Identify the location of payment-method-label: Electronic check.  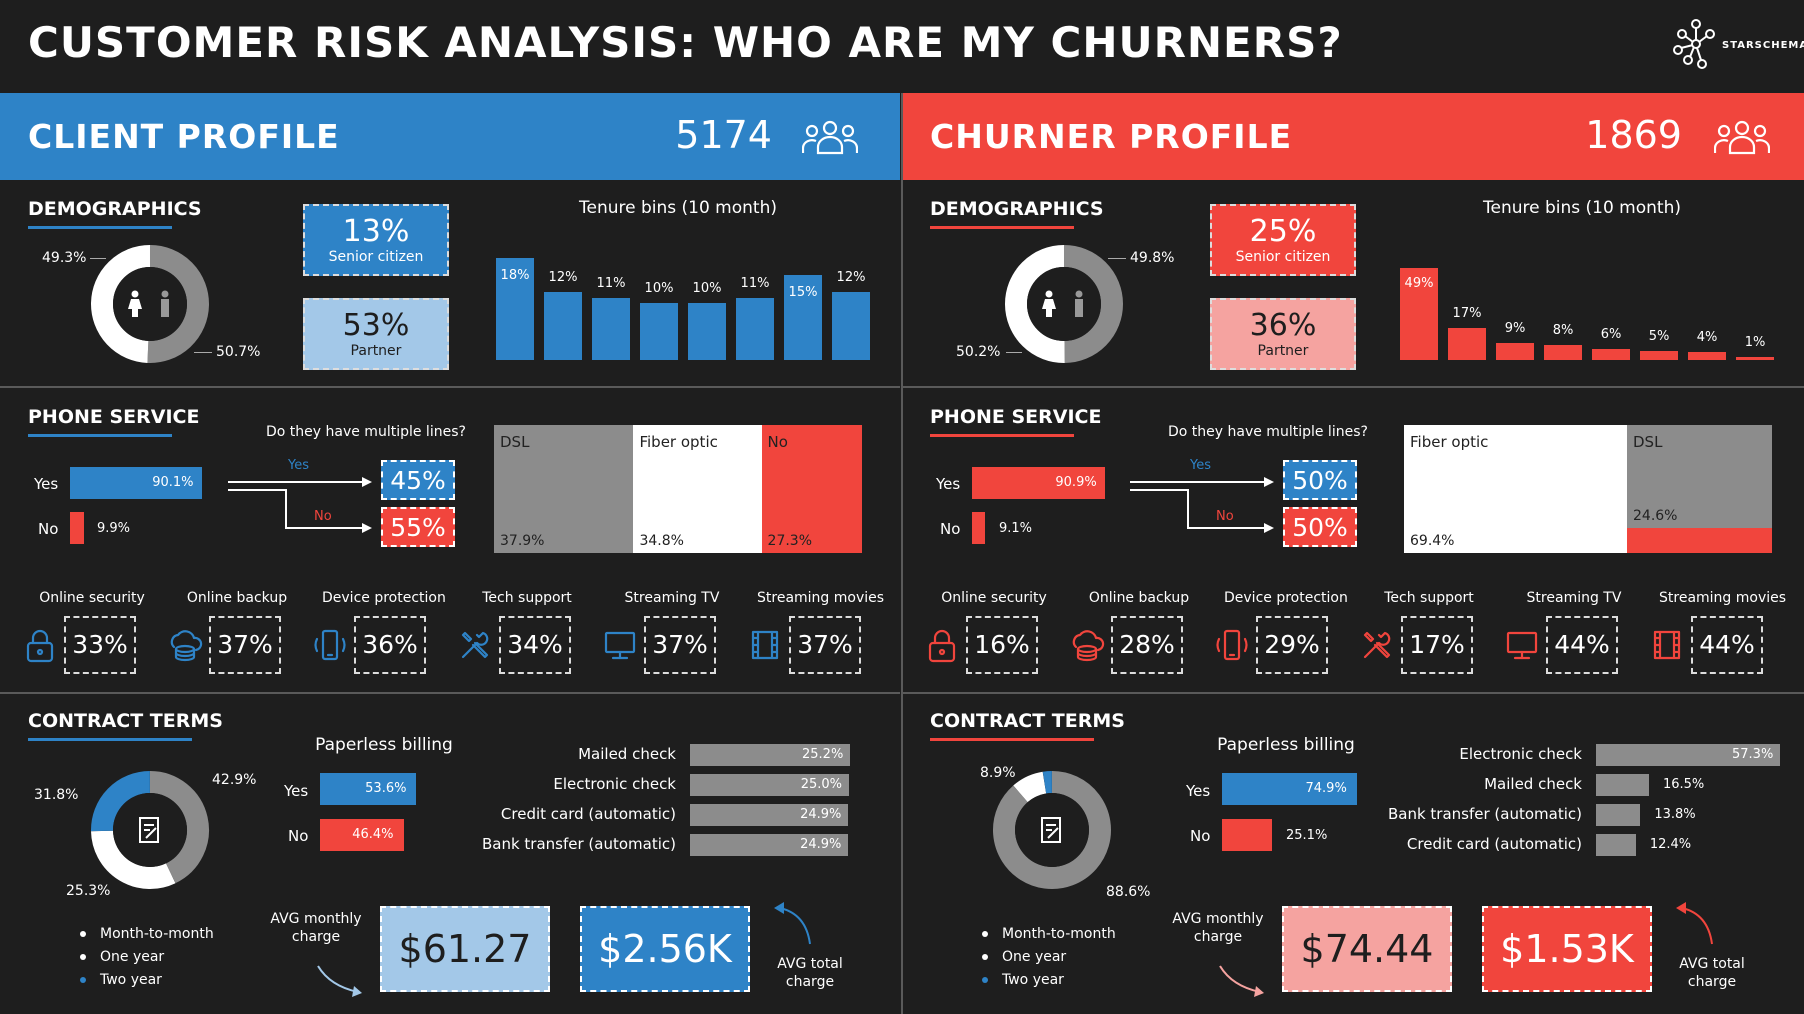
(614, 784).